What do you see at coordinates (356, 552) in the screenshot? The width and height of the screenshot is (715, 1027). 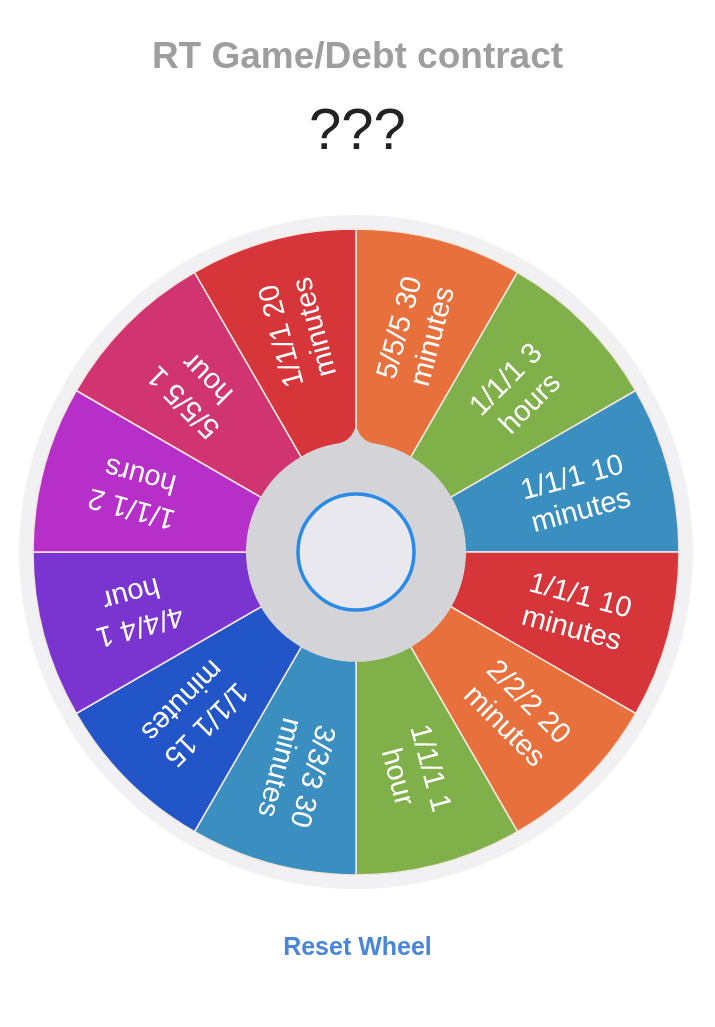 I see `spin-button` at bounding box center [356, 552].